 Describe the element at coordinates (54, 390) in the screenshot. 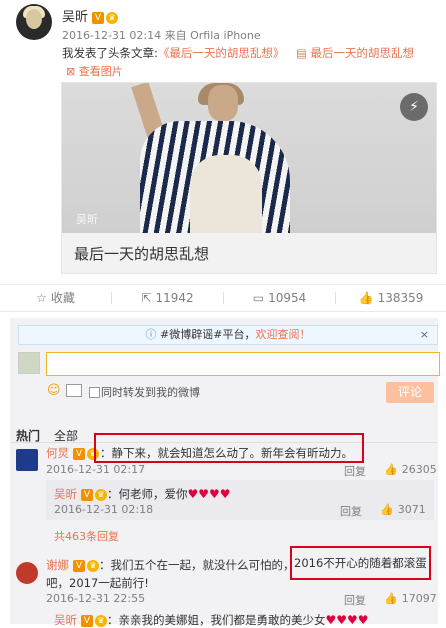

I see `emoji-icon: ☺` at that location.